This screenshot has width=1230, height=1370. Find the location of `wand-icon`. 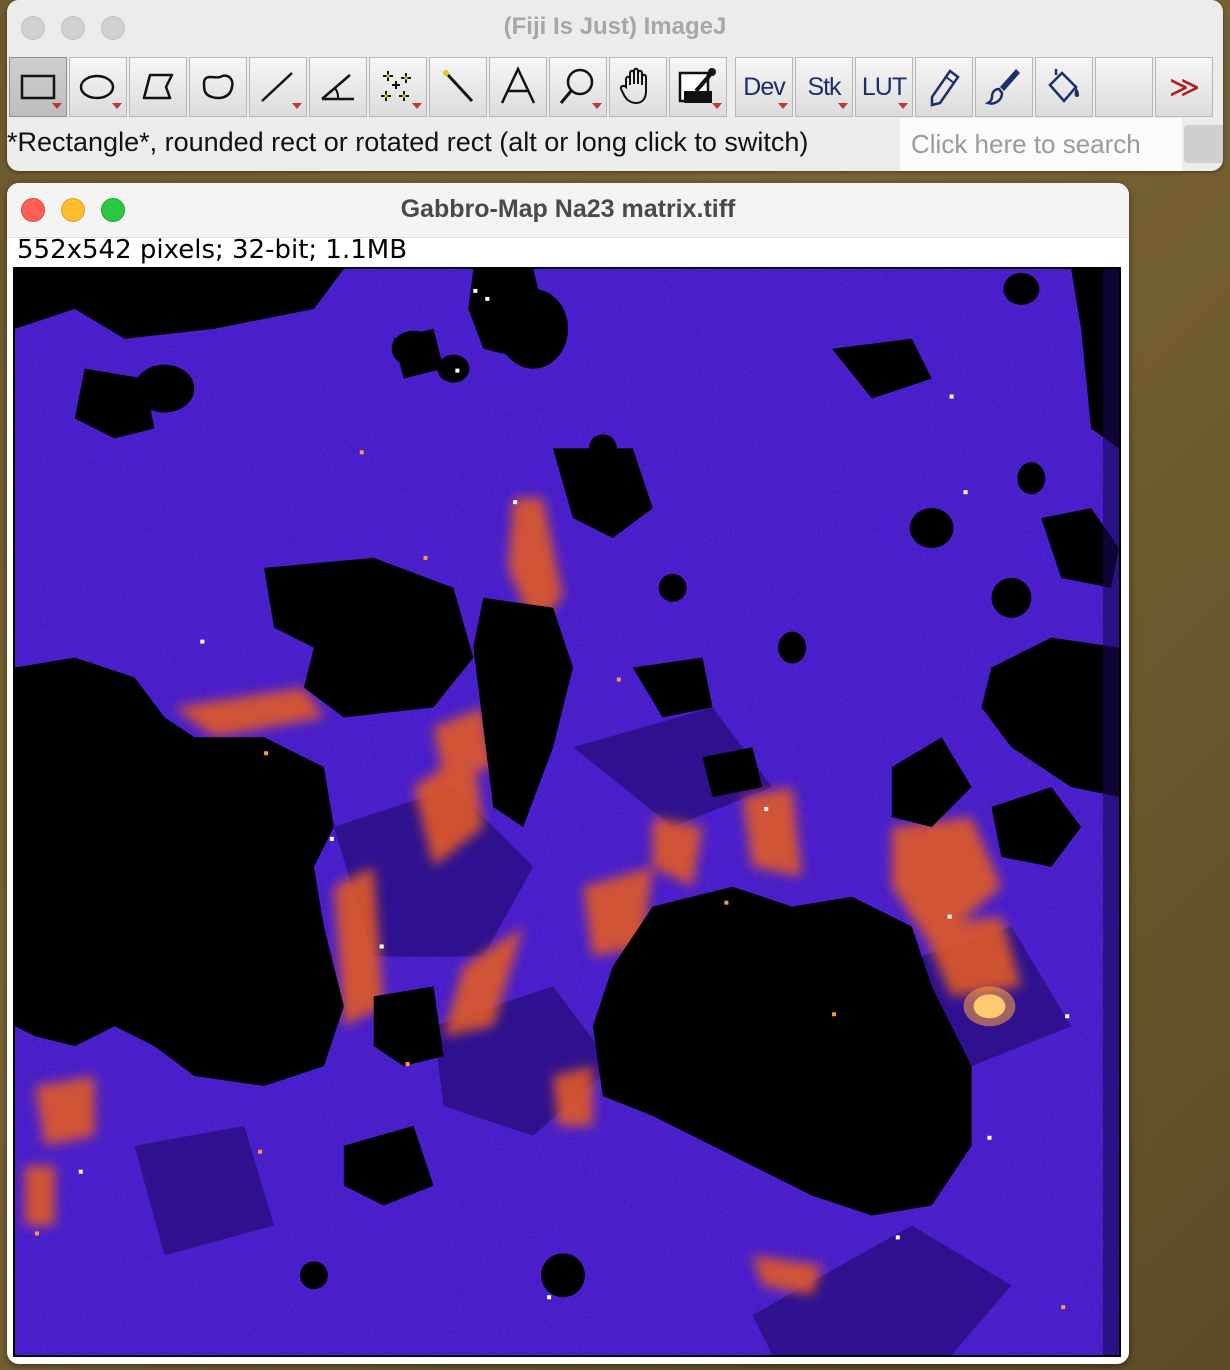

wand-icon is located at coordinates (458, 86).